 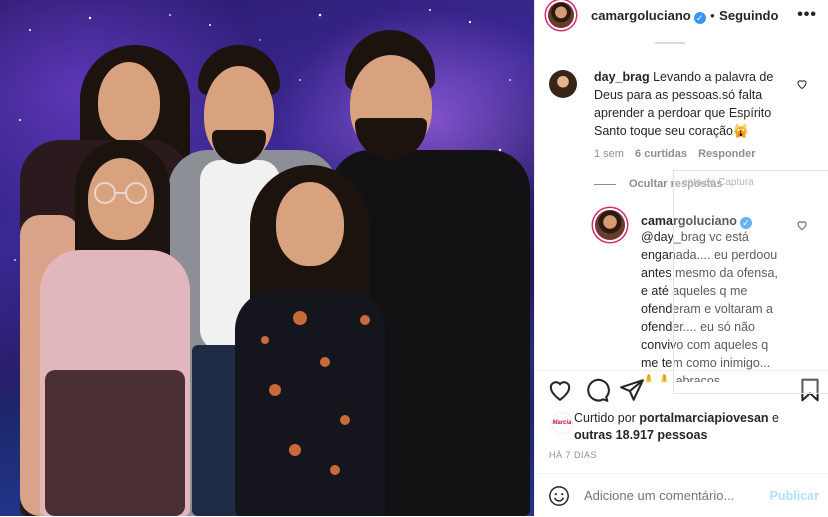 I want to click on capture-tool-overlay, so click(x=750, y=282).